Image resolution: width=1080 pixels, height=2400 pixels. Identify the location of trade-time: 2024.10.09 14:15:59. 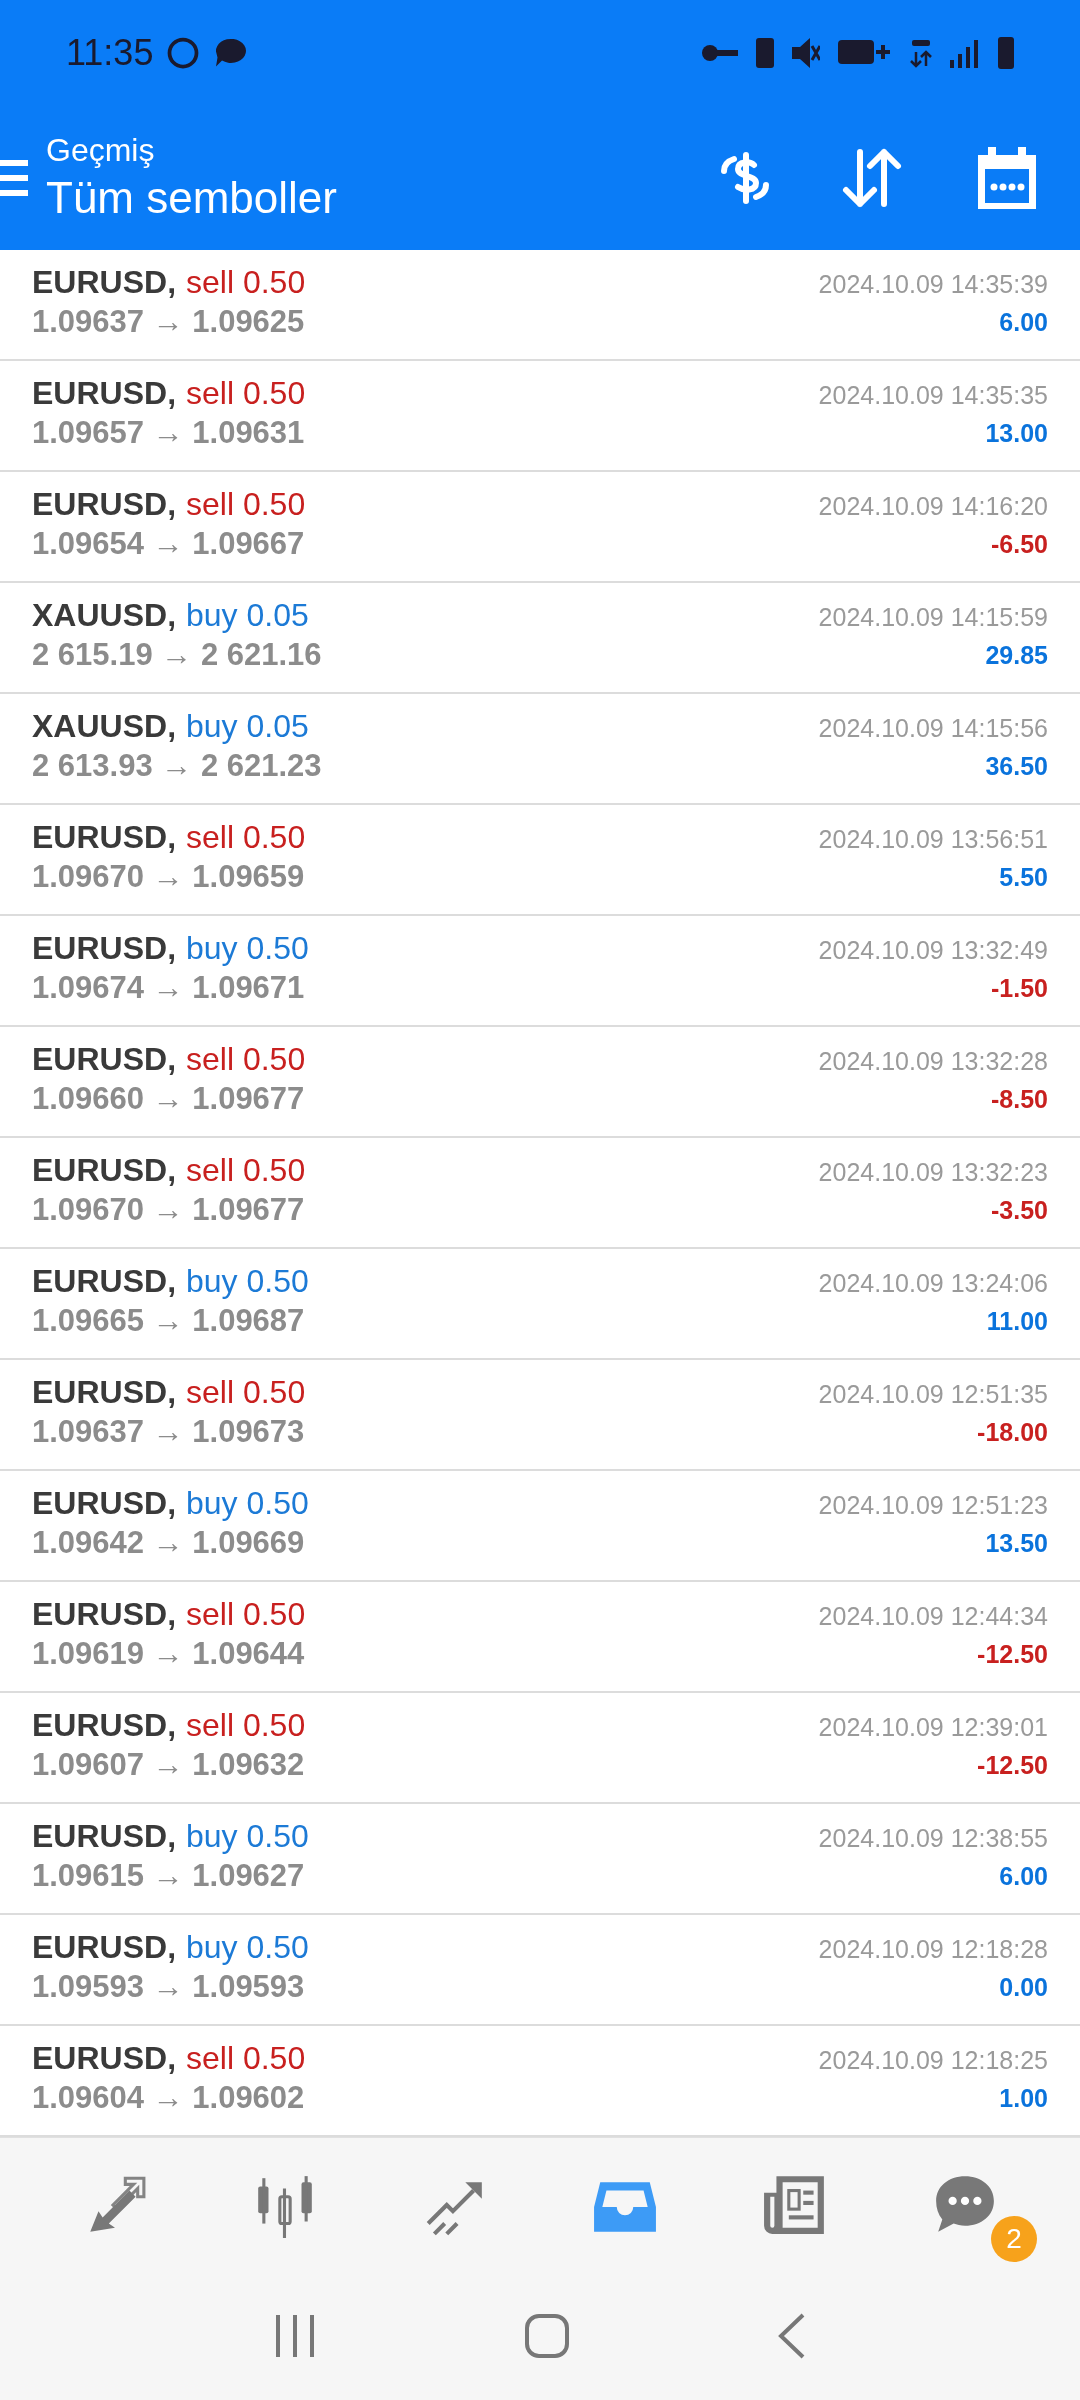
(933, 617).